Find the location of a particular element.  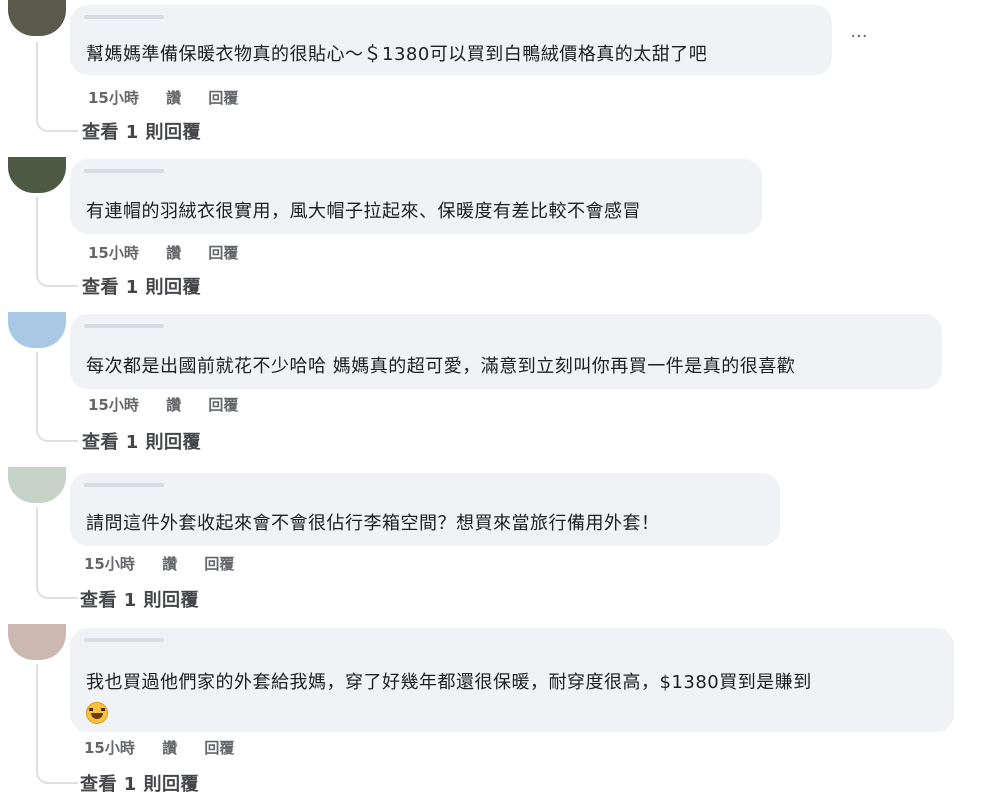

comment-bubble: 每次都是出國前就花不少哈哈 媽媽真的超可愛，滿意到立刻叫你再買一件是真的很喜歡 is located at coordinates (506, 351).